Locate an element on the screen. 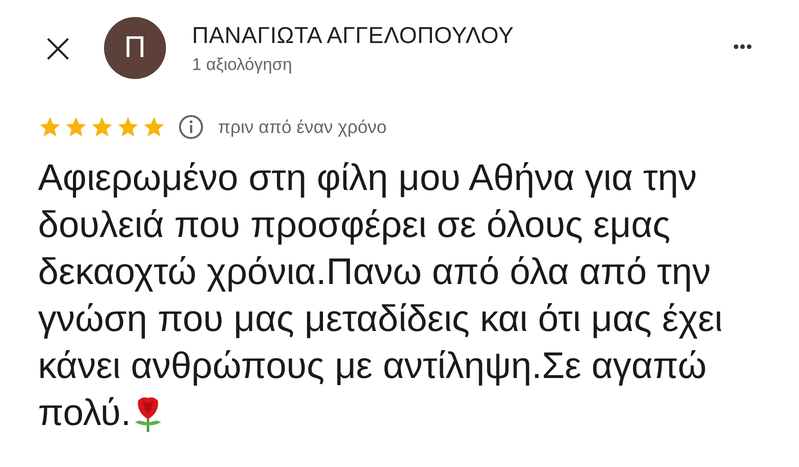 The height and width of the screenshot is (467, 799). info-icon is located at coordinates (191, 127).